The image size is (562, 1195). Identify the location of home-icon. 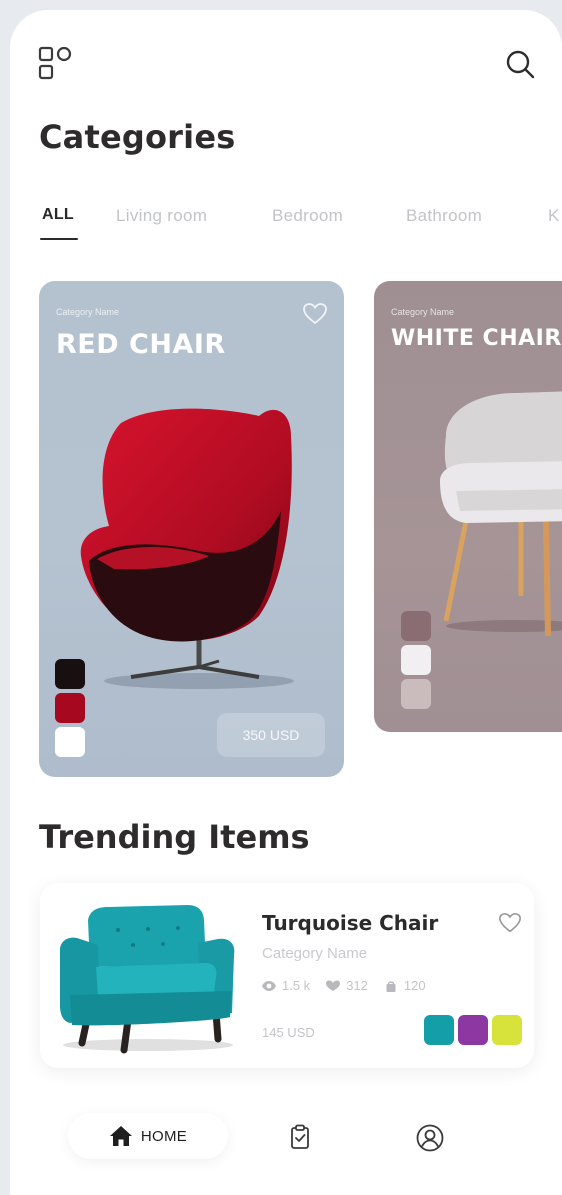
(120, 1136).